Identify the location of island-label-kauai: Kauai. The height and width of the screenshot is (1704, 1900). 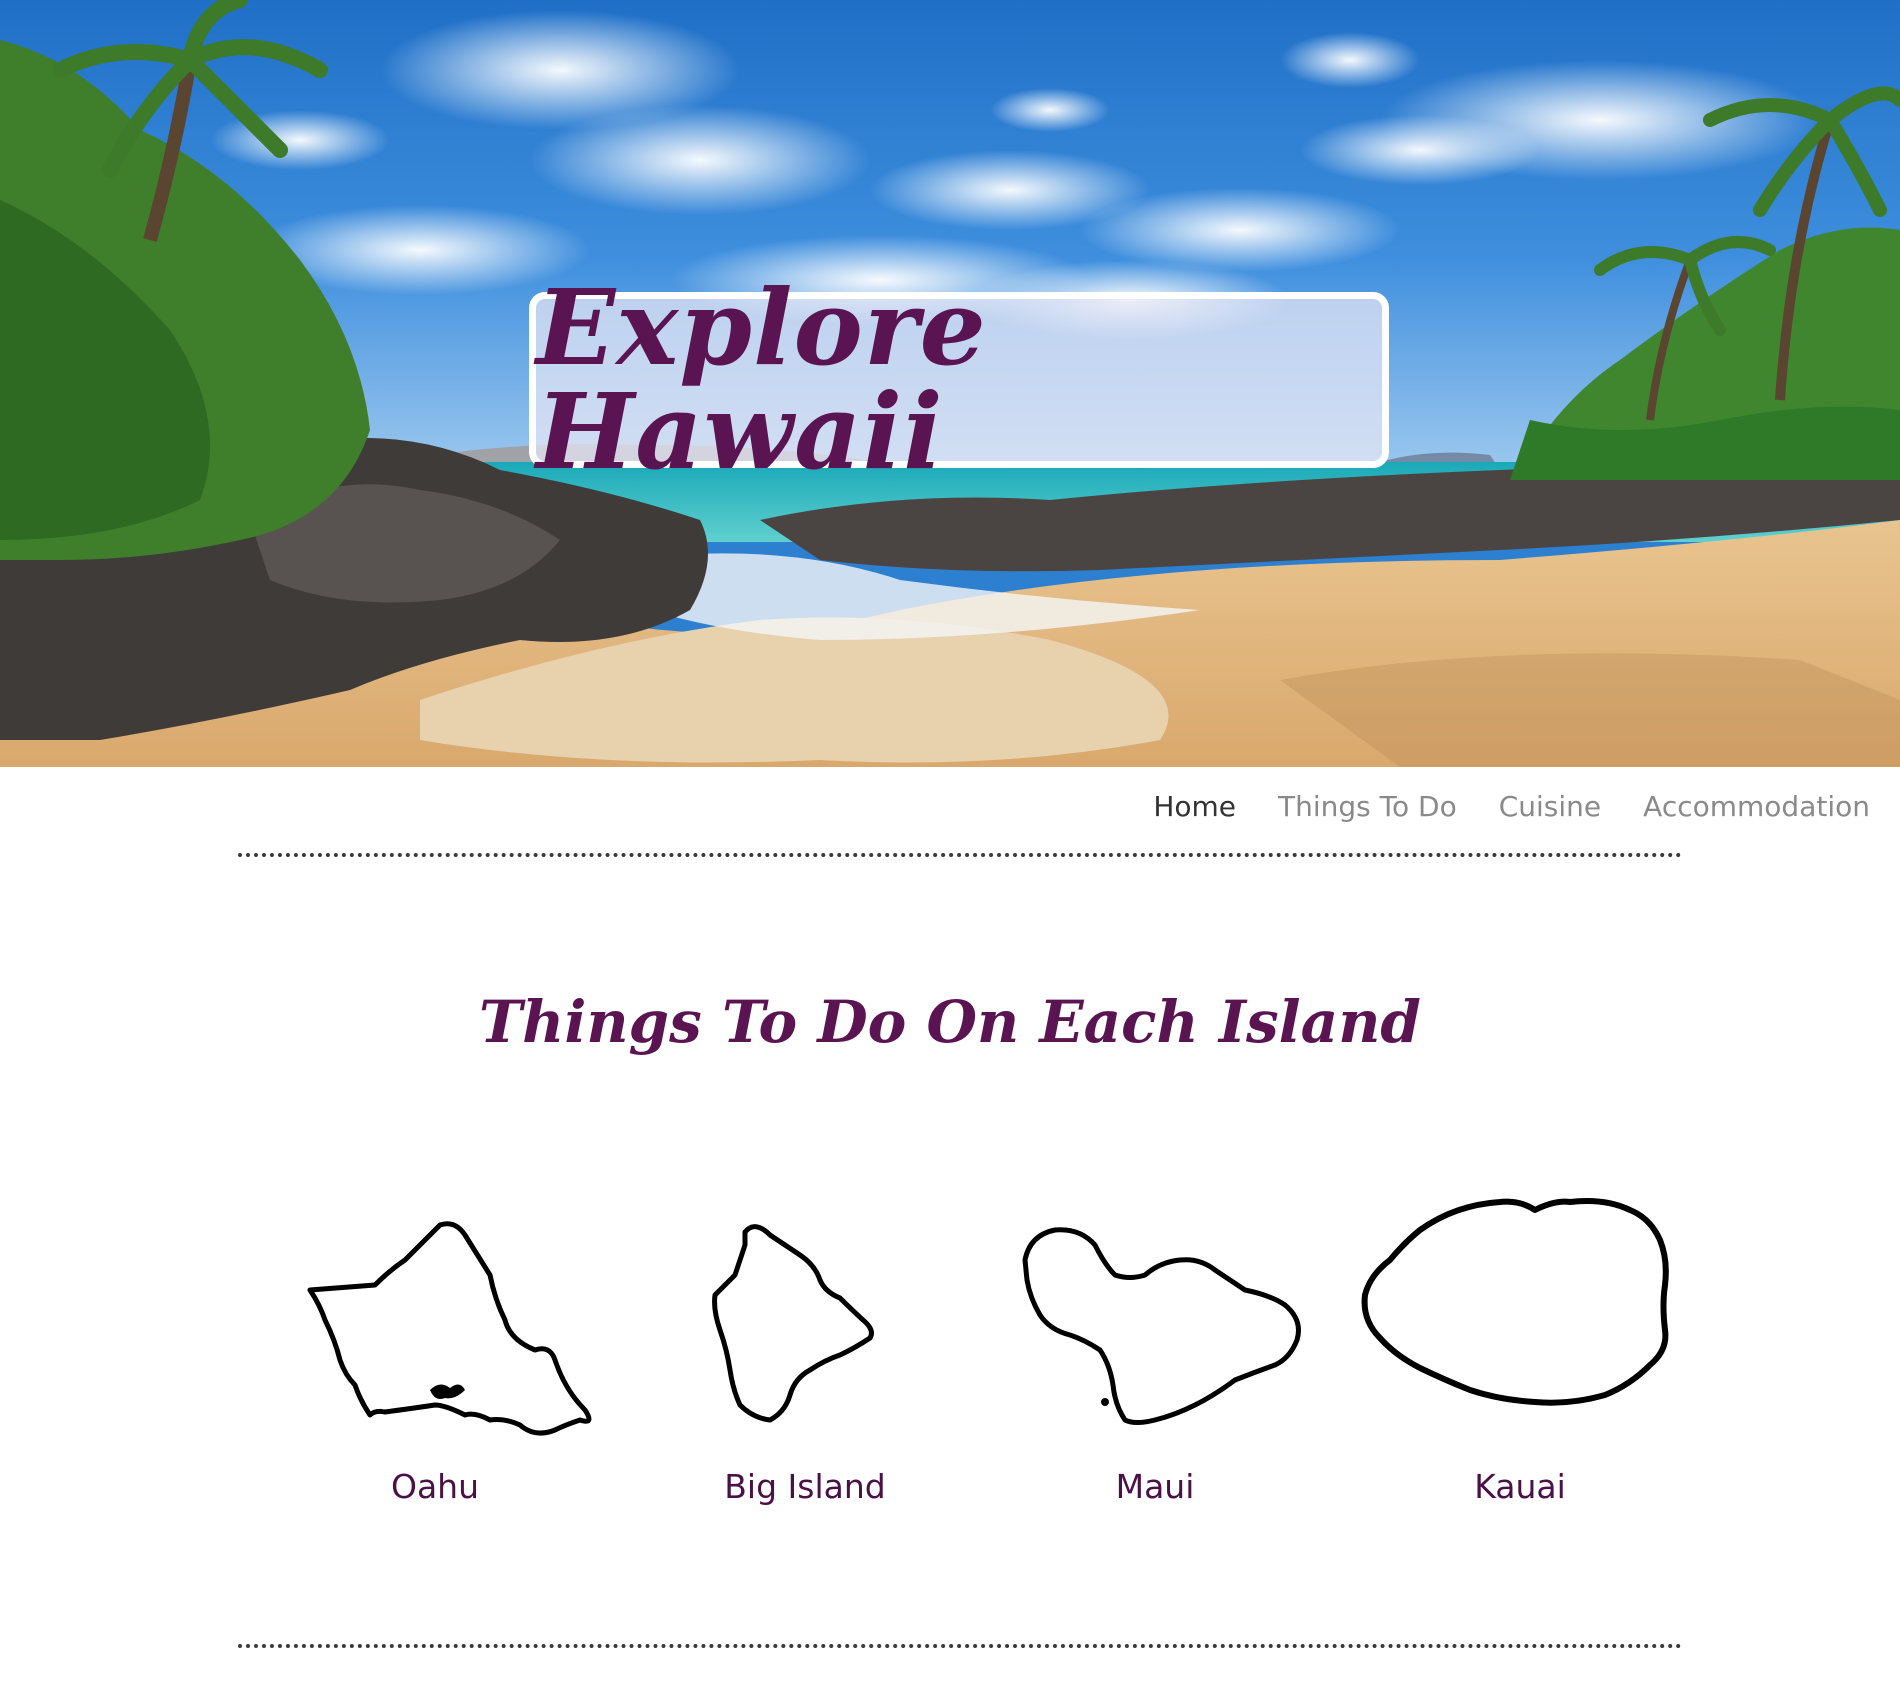
(1520, 1486).